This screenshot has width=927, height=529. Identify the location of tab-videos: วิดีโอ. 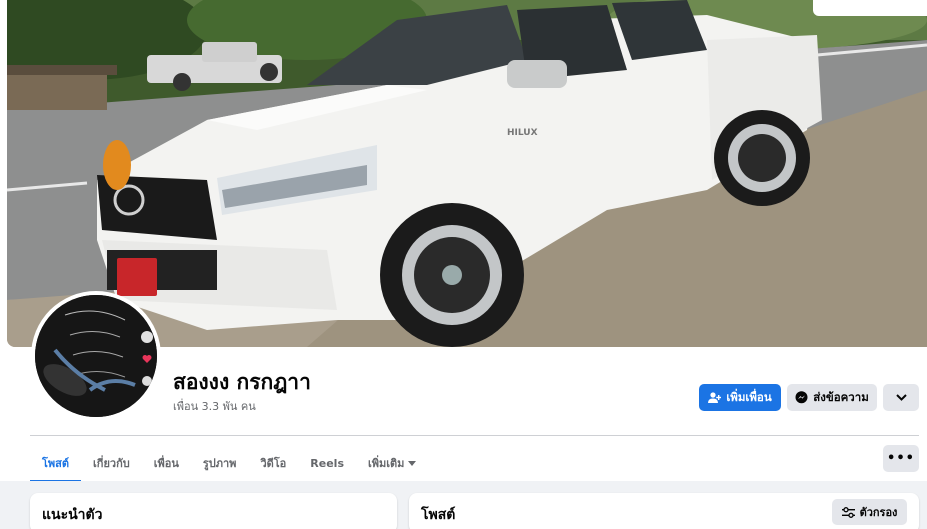
(273, 463).